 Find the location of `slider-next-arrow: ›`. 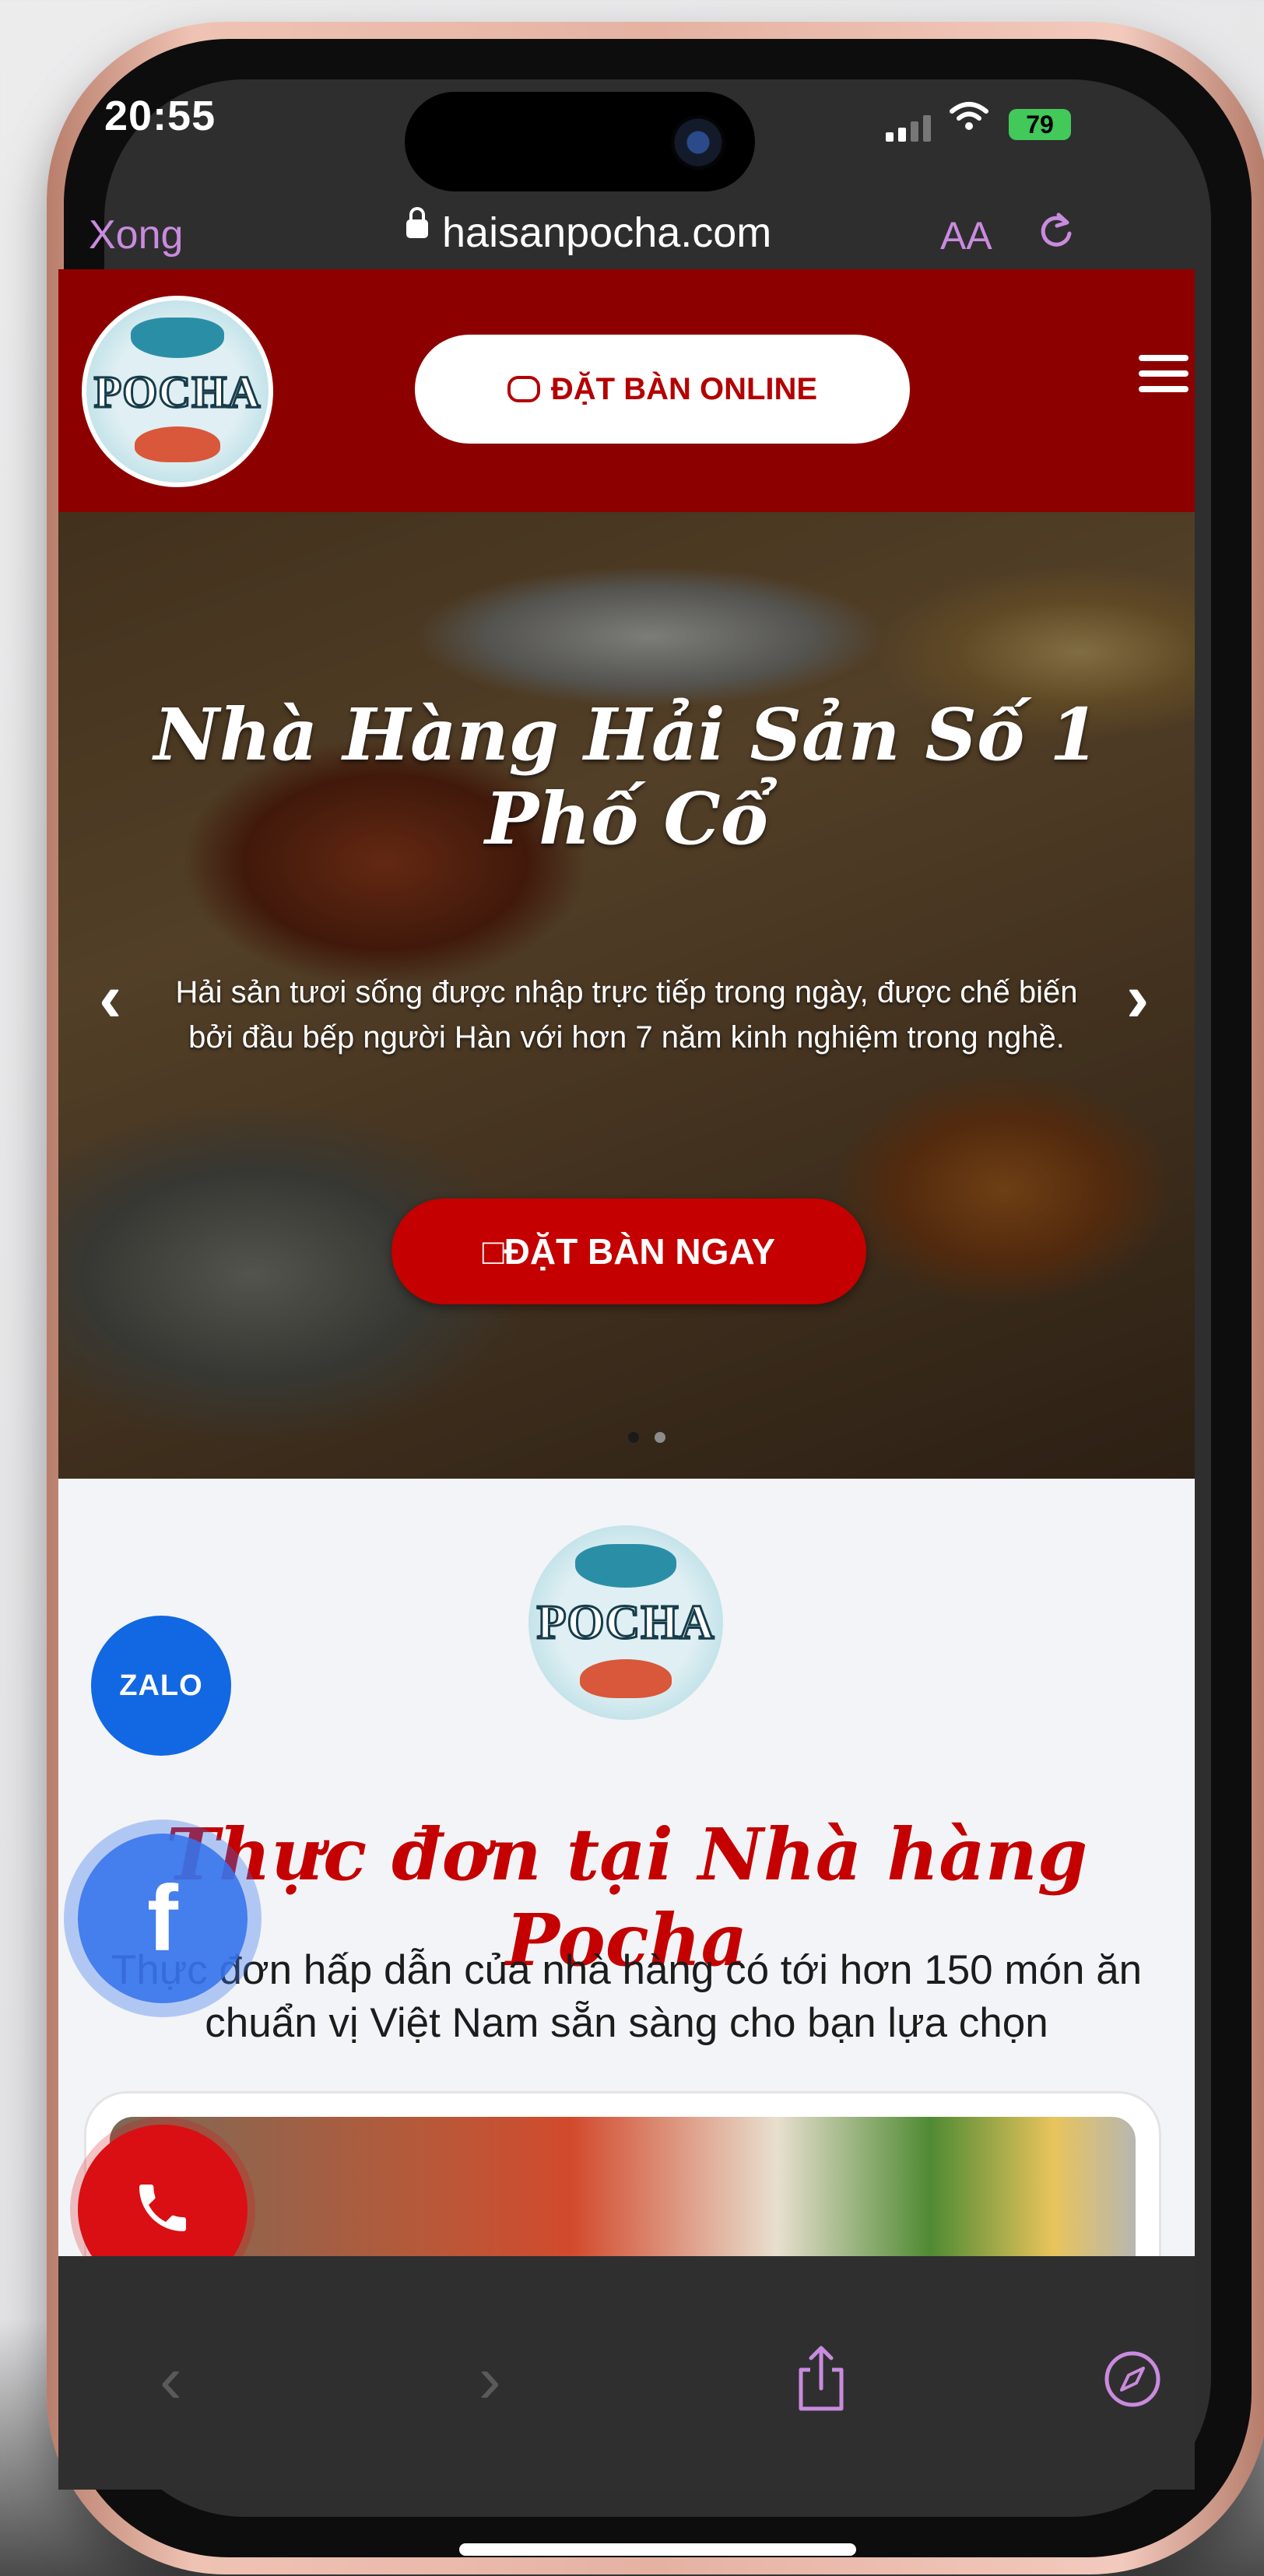

slider-next-arrow: › is located at coordinates (1137, 998).